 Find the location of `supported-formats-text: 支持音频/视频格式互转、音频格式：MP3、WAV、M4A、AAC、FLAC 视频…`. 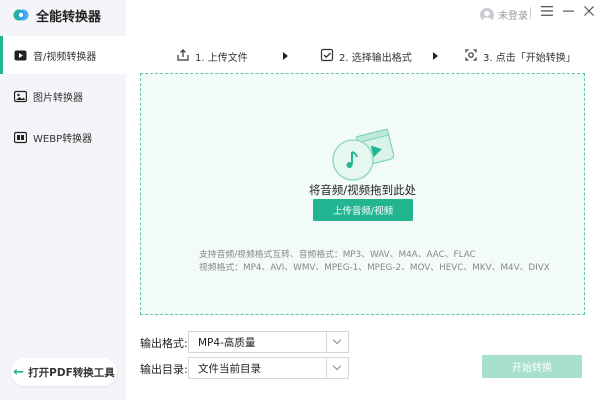

supported-formats-text: 支持音频/视频格式互转、音频格式：MP3、WAV、M4A、AAC、FLAC 视频… is located at coordinates (374, 262).